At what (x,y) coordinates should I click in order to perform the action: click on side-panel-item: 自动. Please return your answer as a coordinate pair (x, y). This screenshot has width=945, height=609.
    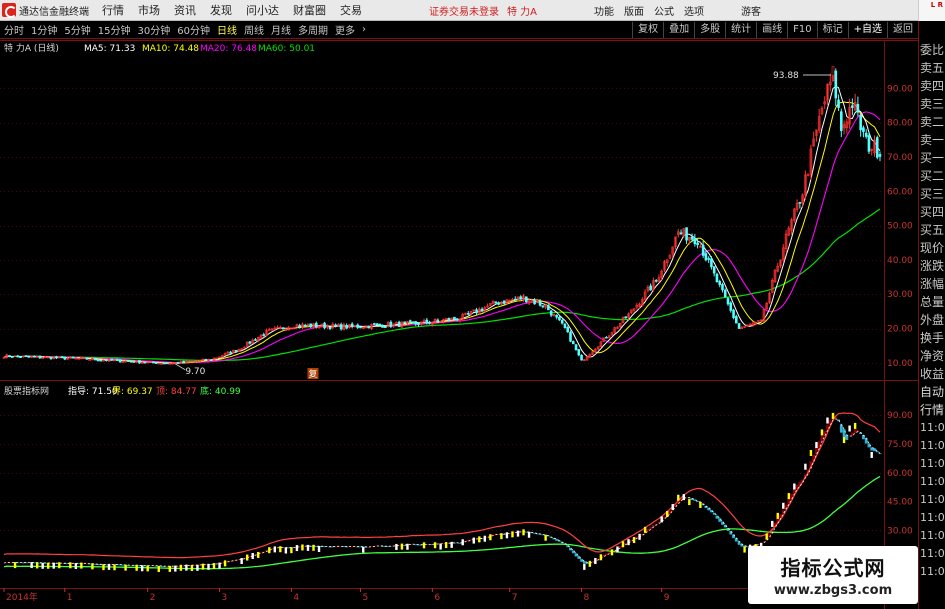
    Looking at the image, I should click on (932, 392).